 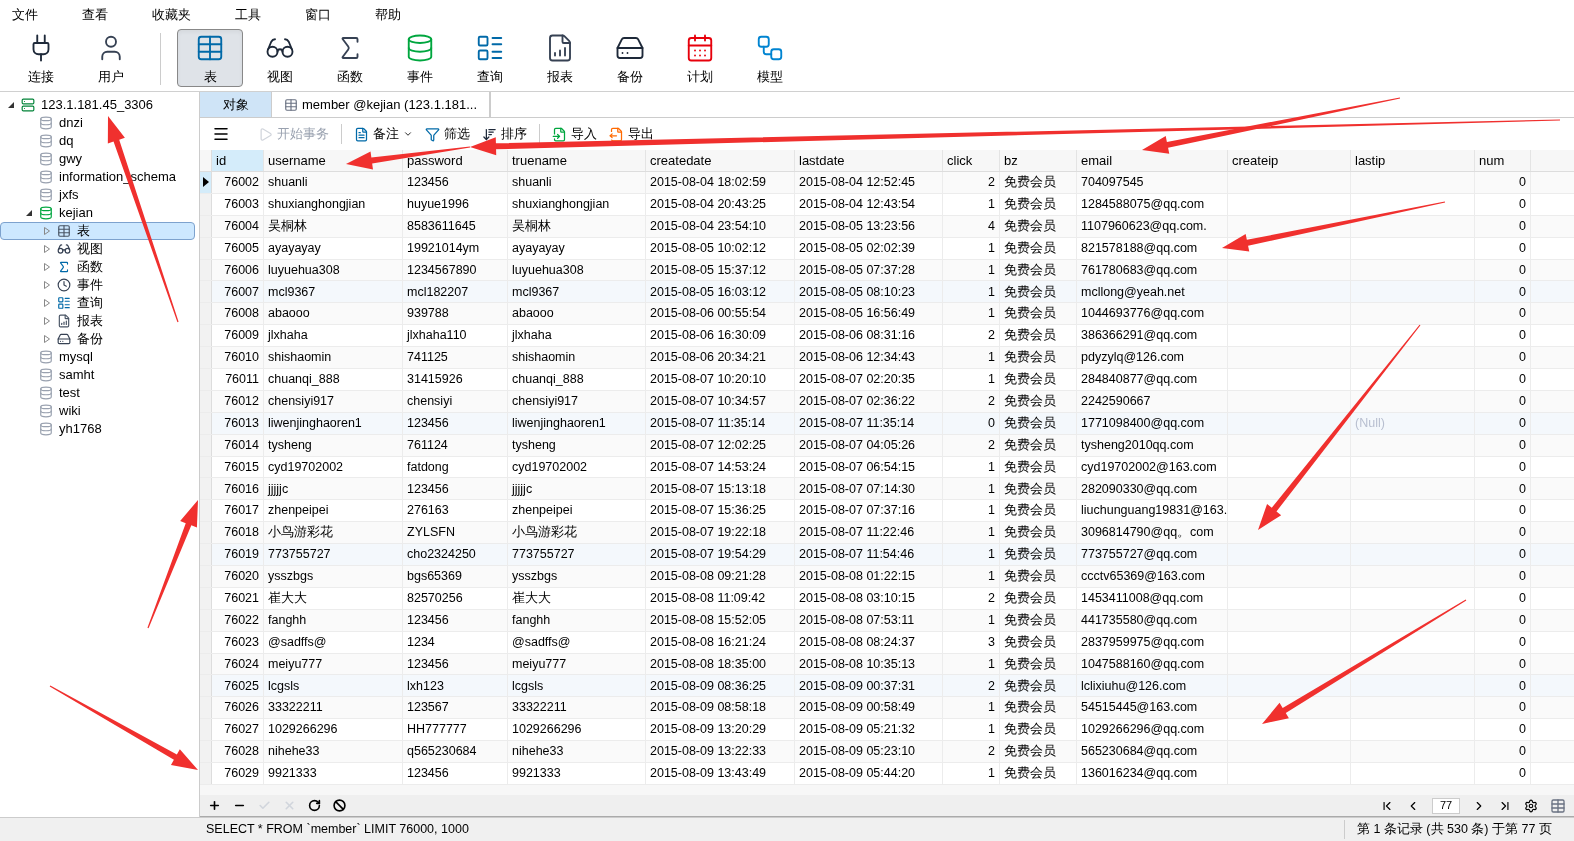 What do you see at coordinates (1139, 708) in the screenshot?
I see `table-cell-text: 54515445@163.com` at bounding box center [1139, 708].